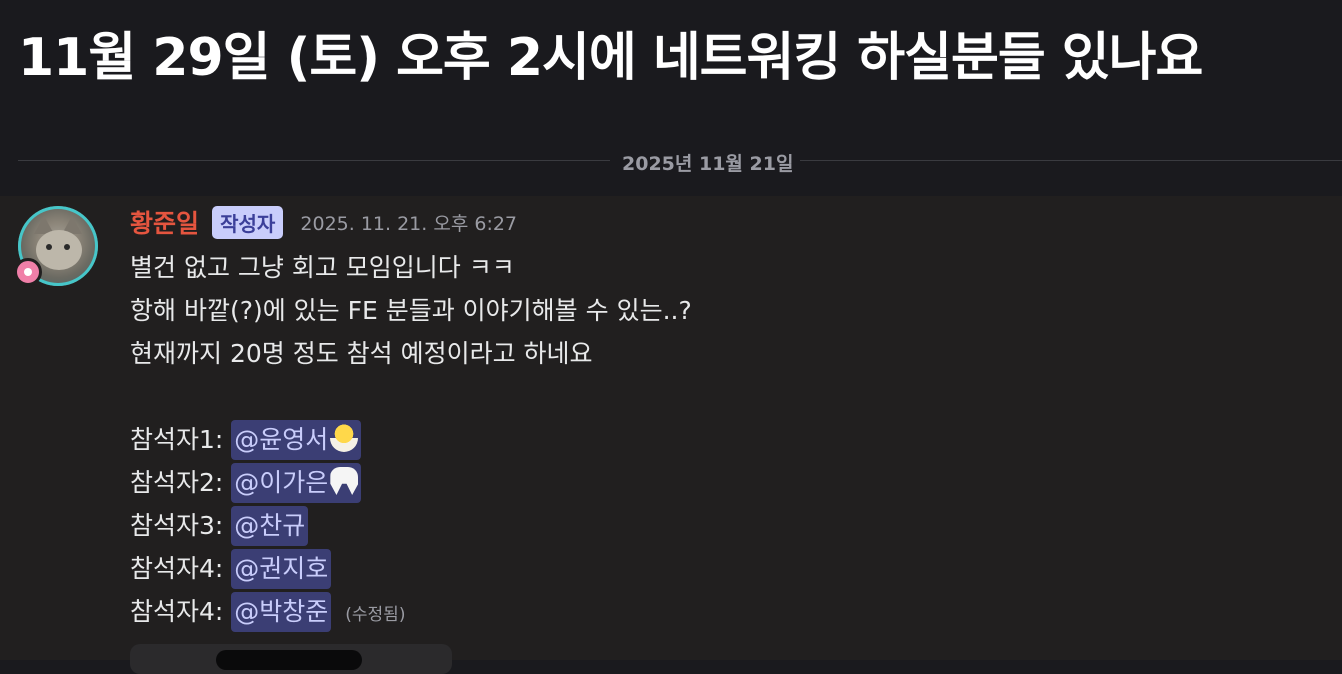  Describe the element at coordinates (361, 353) in the screenshot. I see `message-line: 현재까지 20명 정도 참석 예정이라고 하네요` at that location.